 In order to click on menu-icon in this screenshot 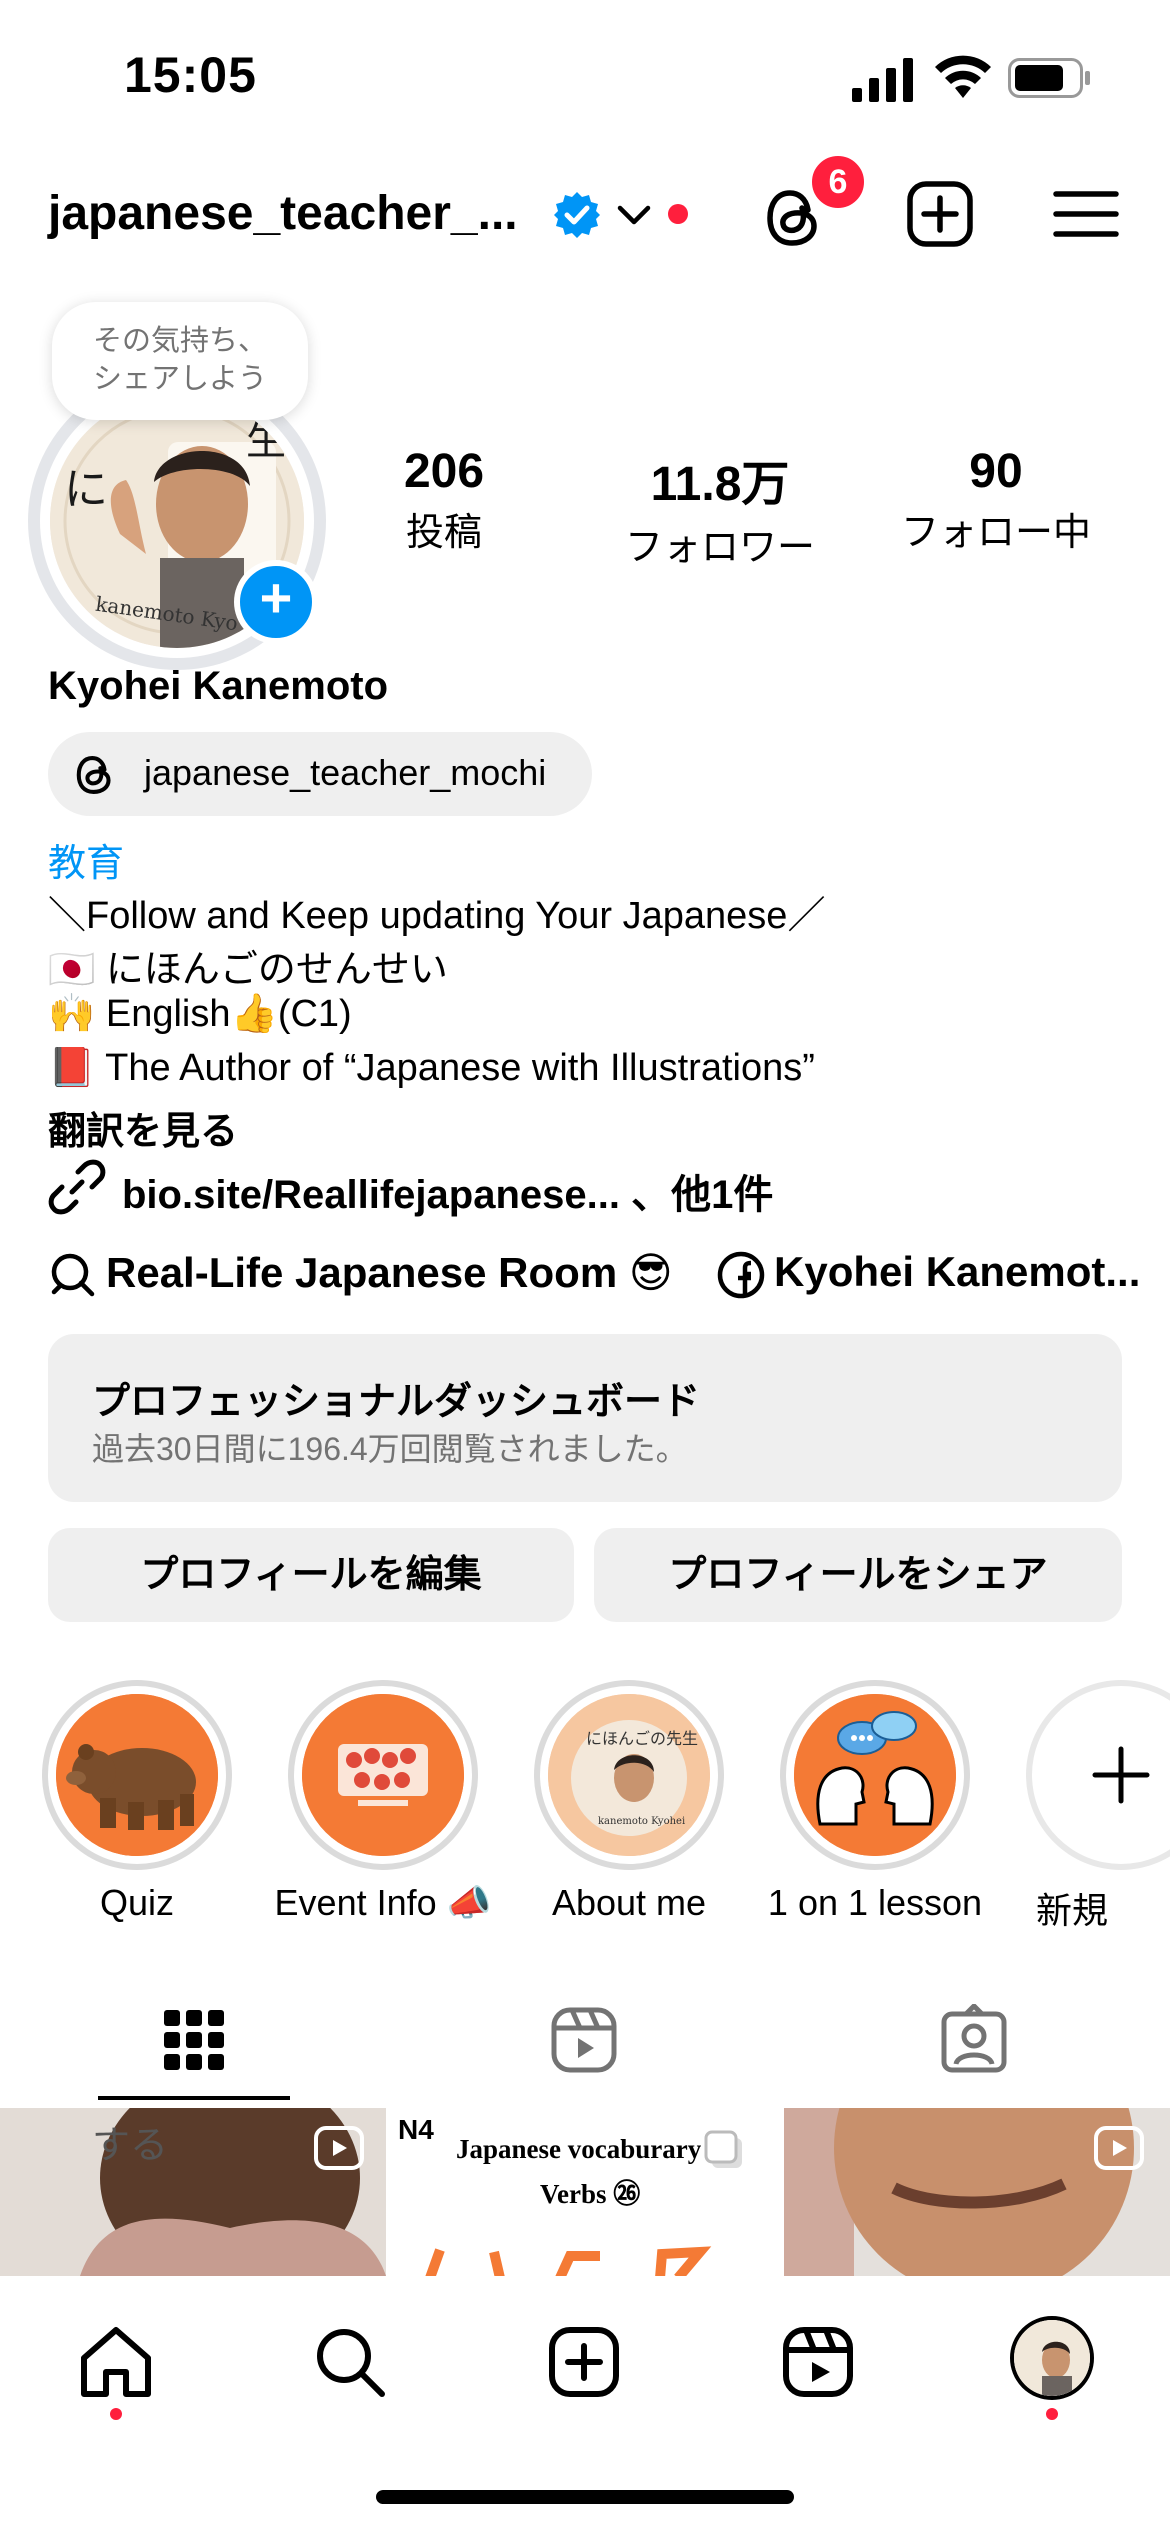, I will do `click(1086, 214)`.